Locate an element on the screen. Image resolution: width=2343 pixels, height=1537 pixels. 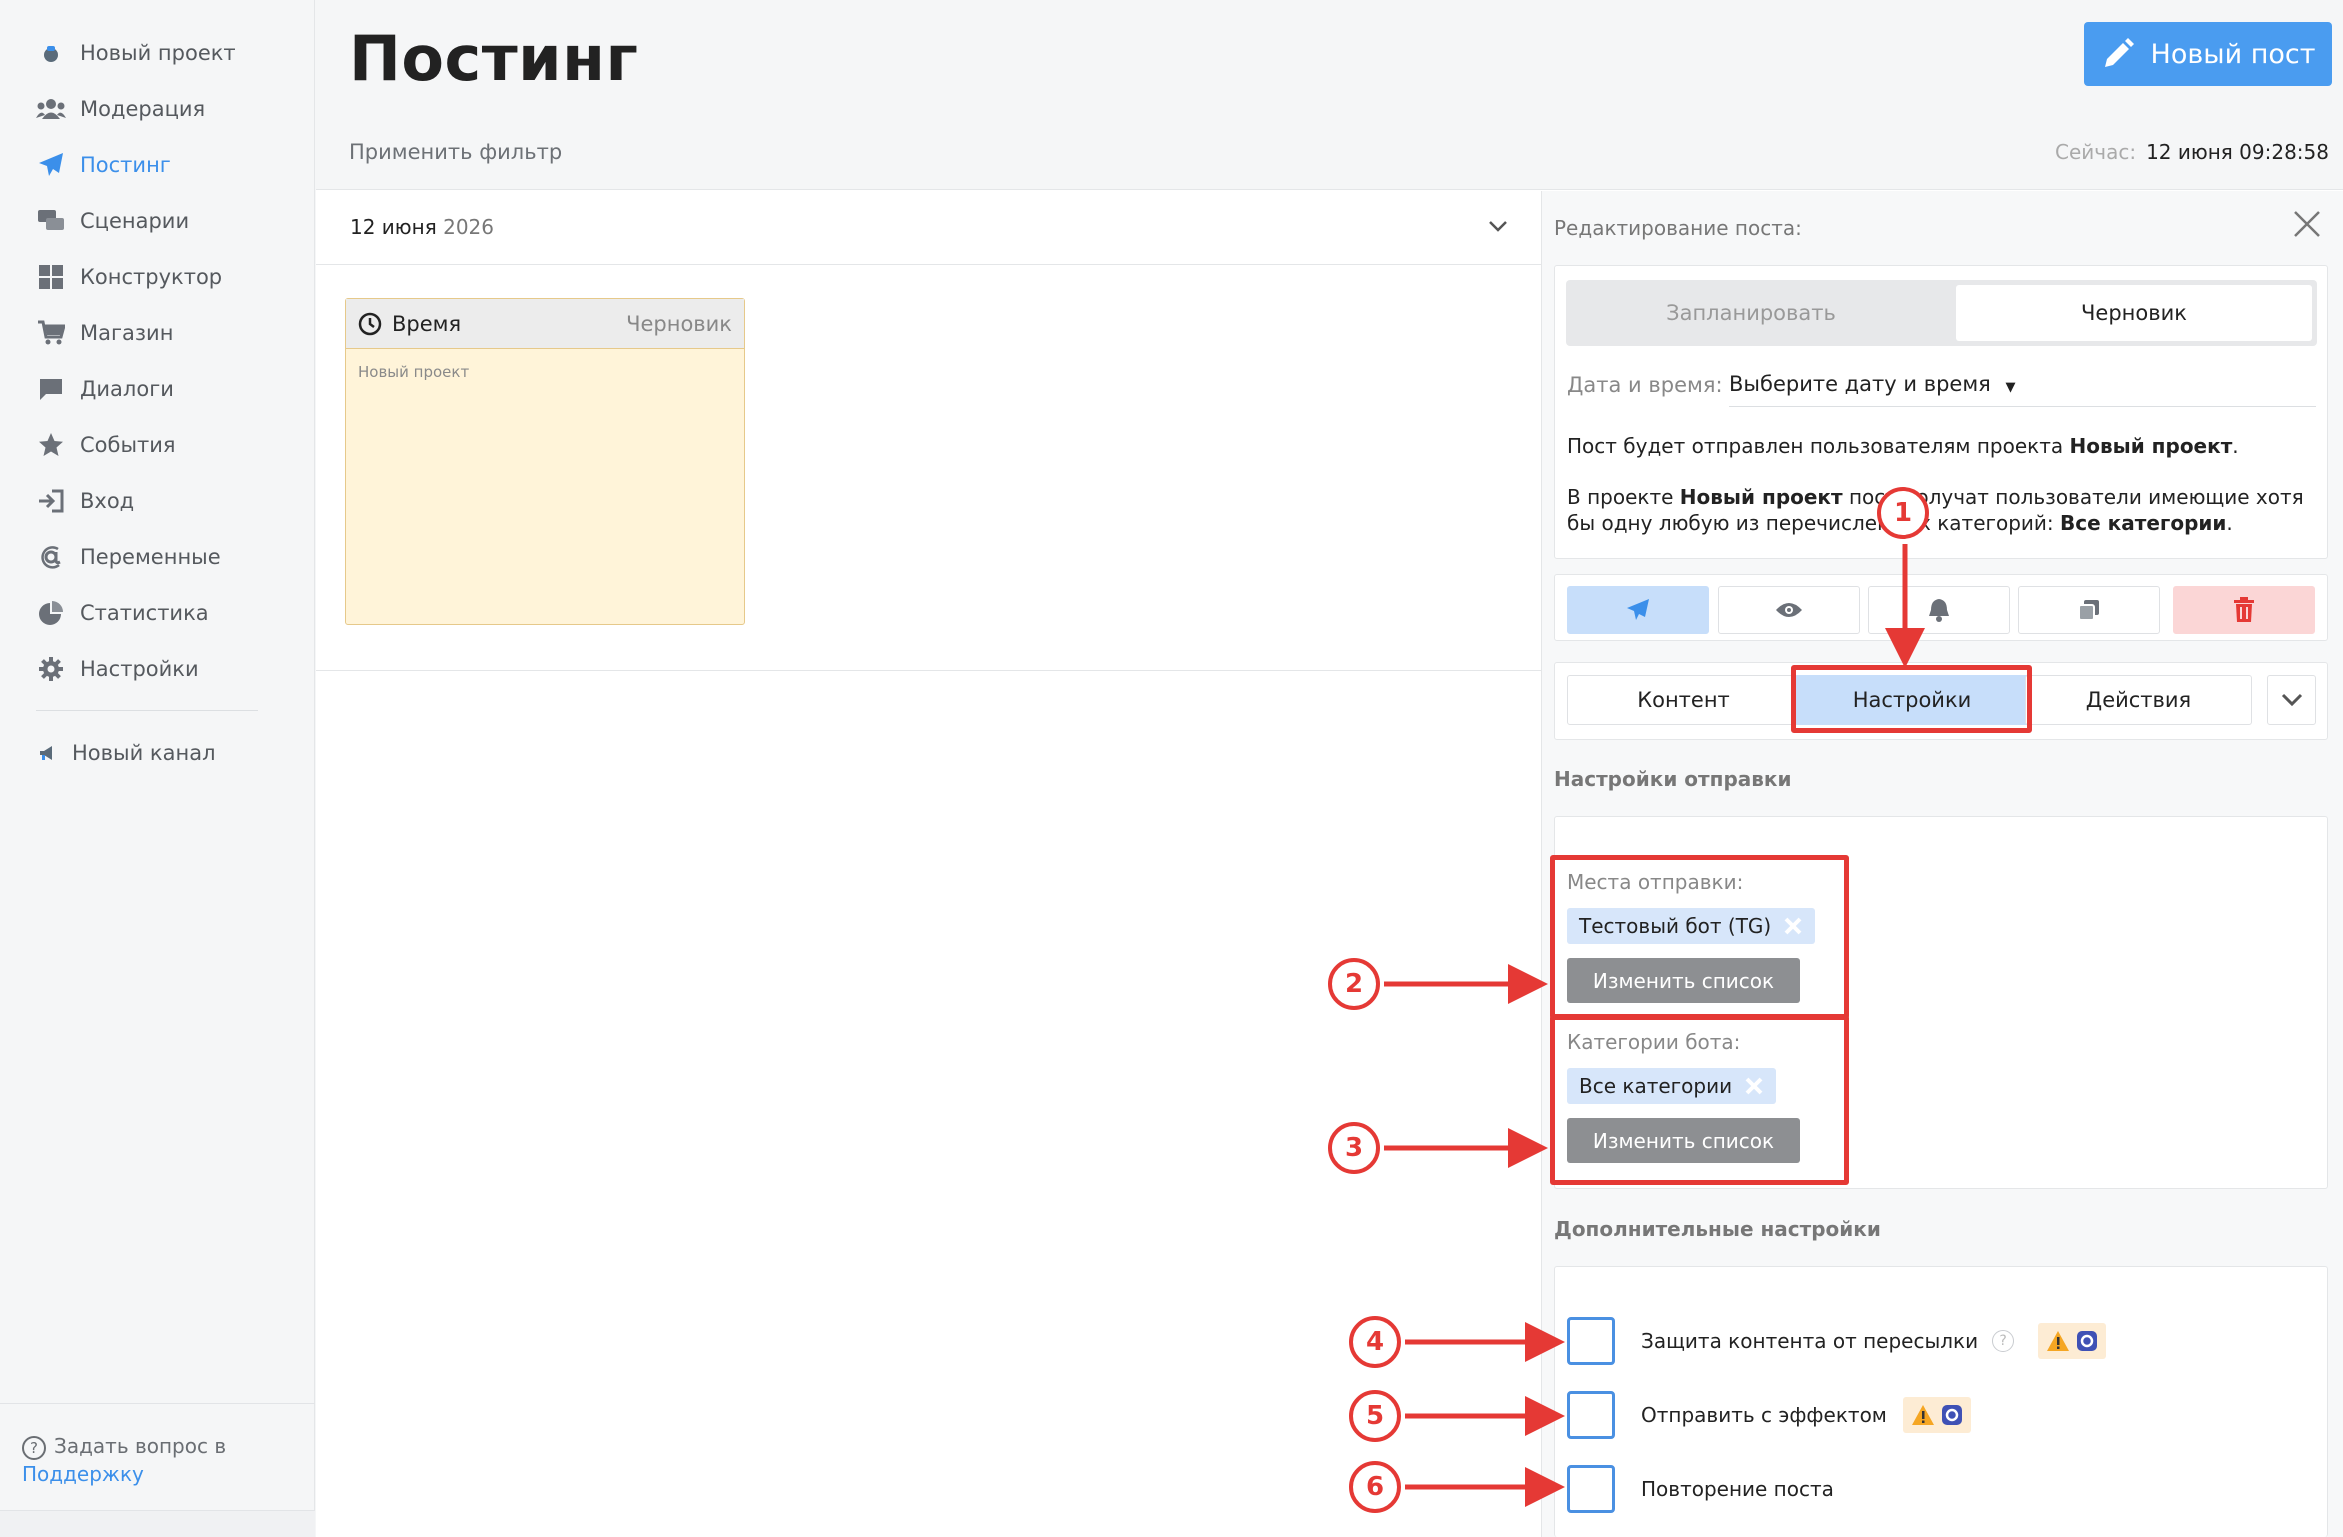
date-year: 2026 is located at coordinates (469, 227).